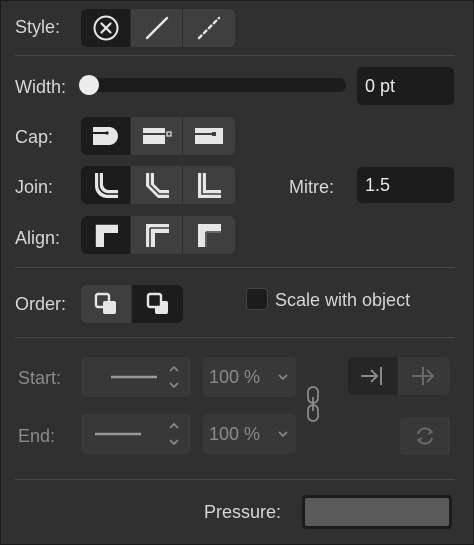 Image resolution: width=474 pixels, height=545 pixels. I want to click on start-scale-select: 100 %, so click(249, 377).